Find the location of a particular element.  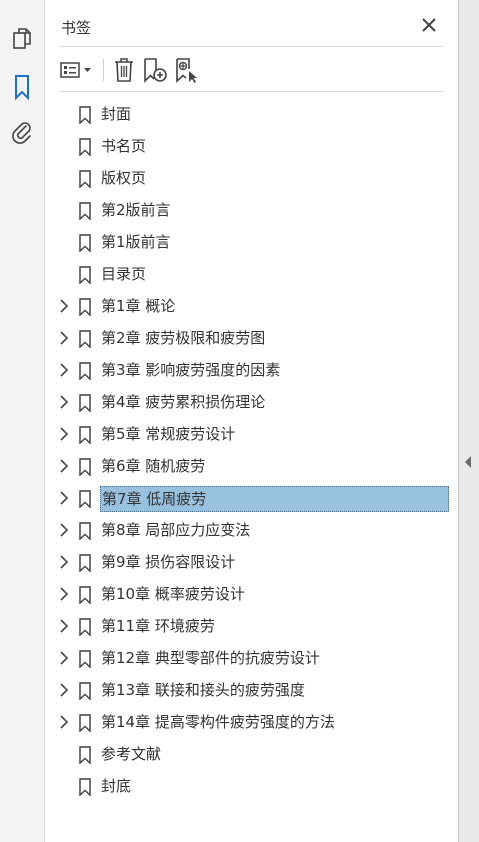

bookmark-label: 第6章 随机疲劳 is located at coordinates (153, 466).